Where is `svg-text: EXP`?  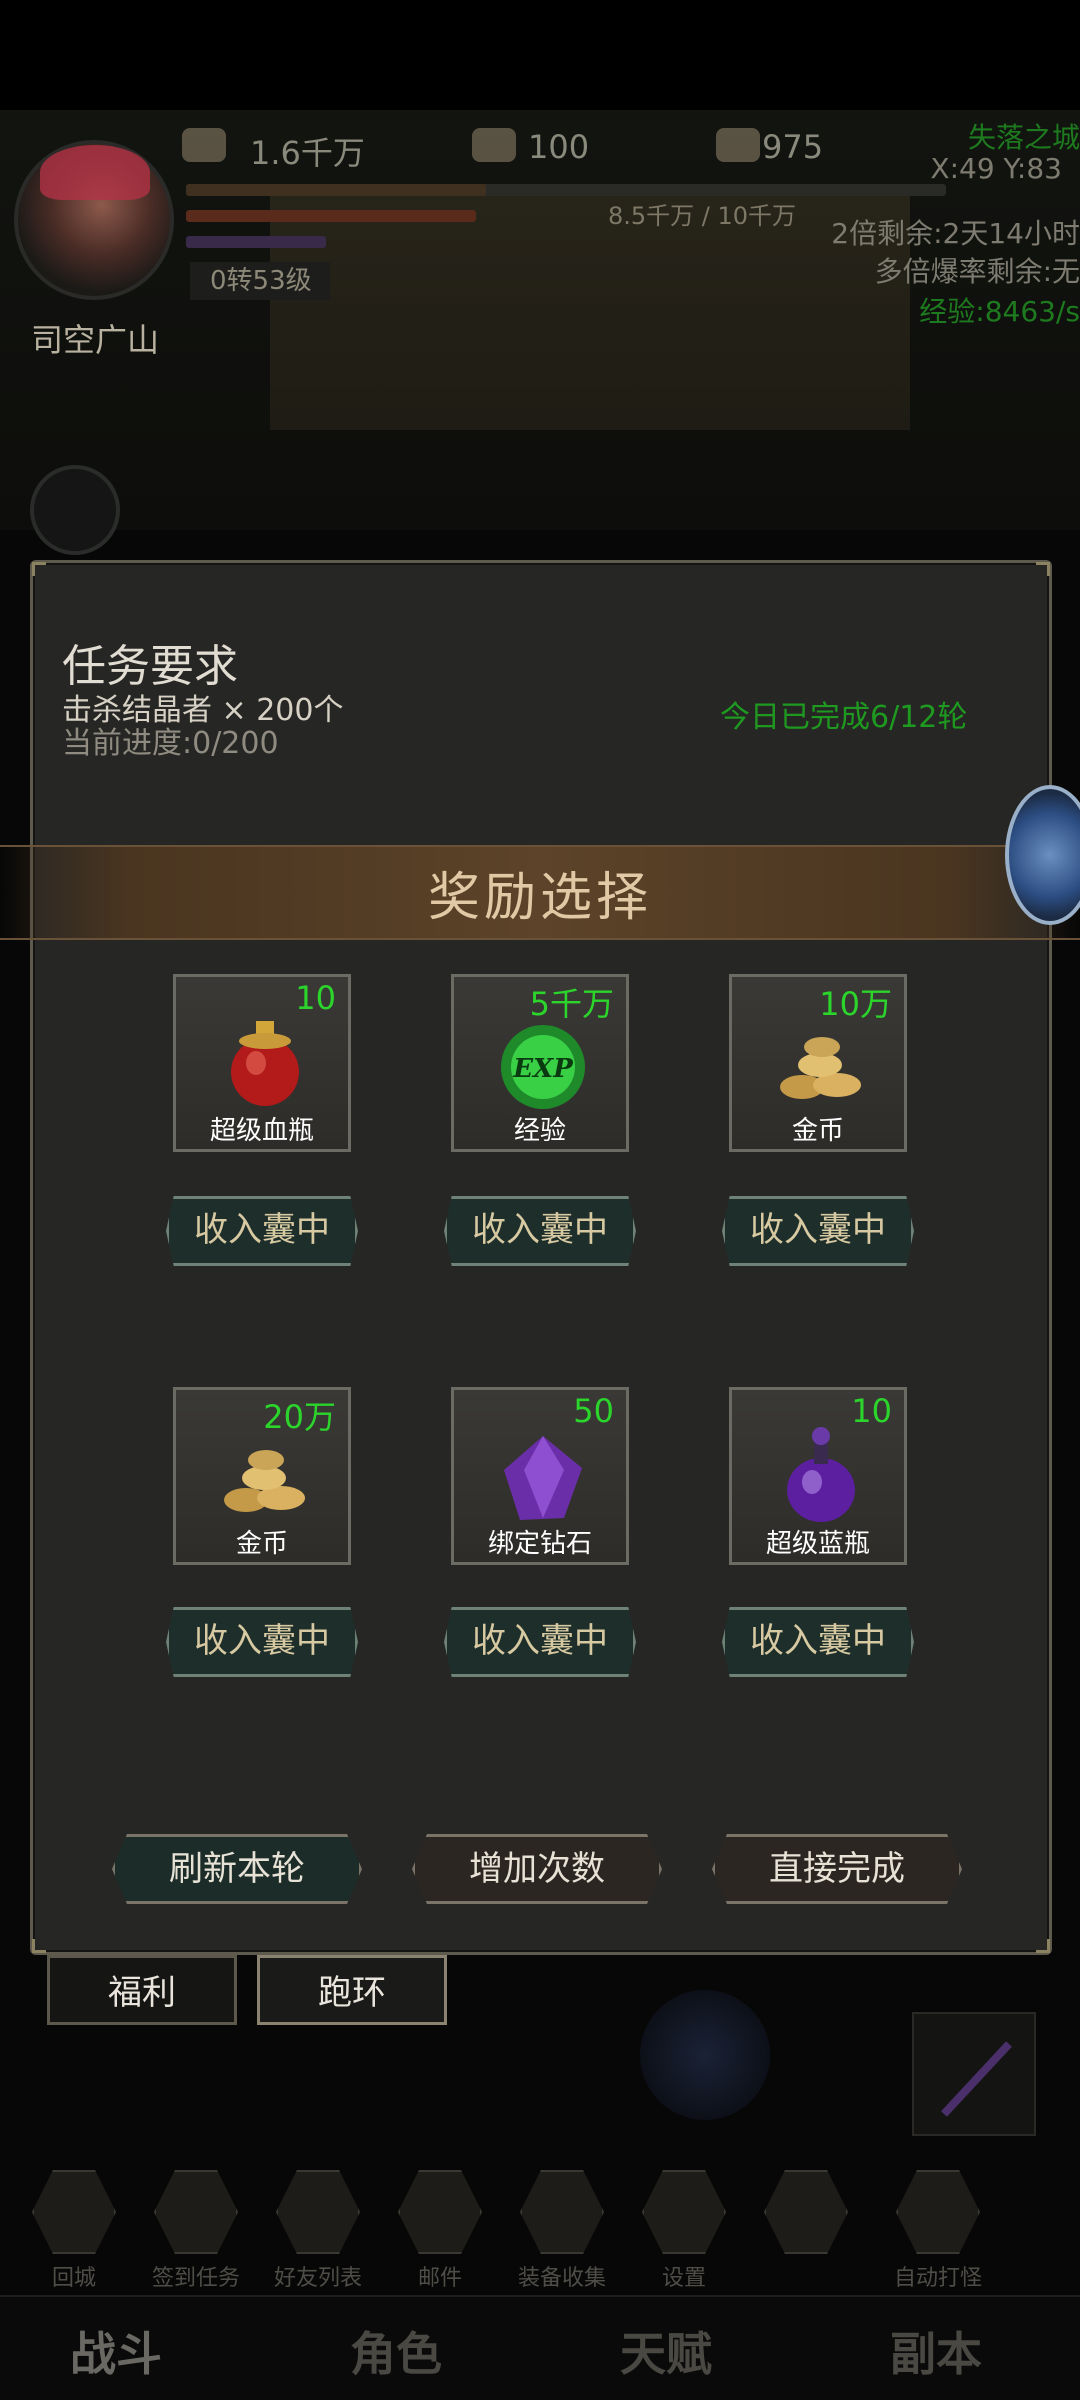
svg-text: EXP is located at coordinates (543, 1069).